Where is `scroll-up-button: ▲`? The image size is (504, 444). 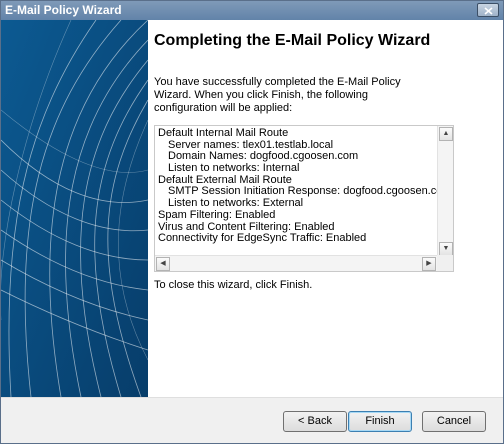 scroll-up-button: ▲ is located at coordinates (446, 134).